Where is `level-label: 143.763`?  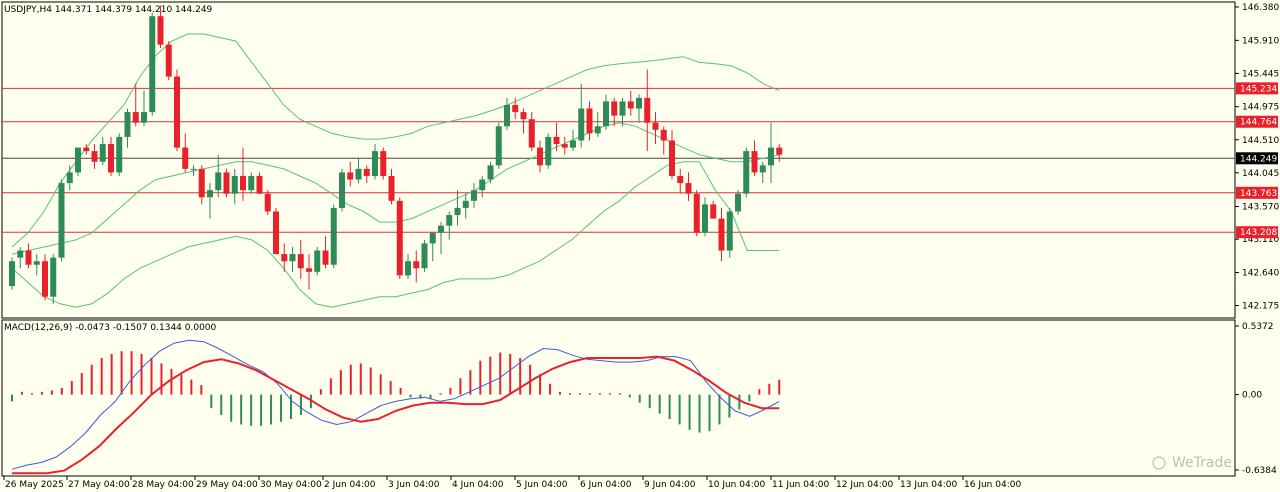 level-label: 143.763 is located at coordinates (1258, 194).